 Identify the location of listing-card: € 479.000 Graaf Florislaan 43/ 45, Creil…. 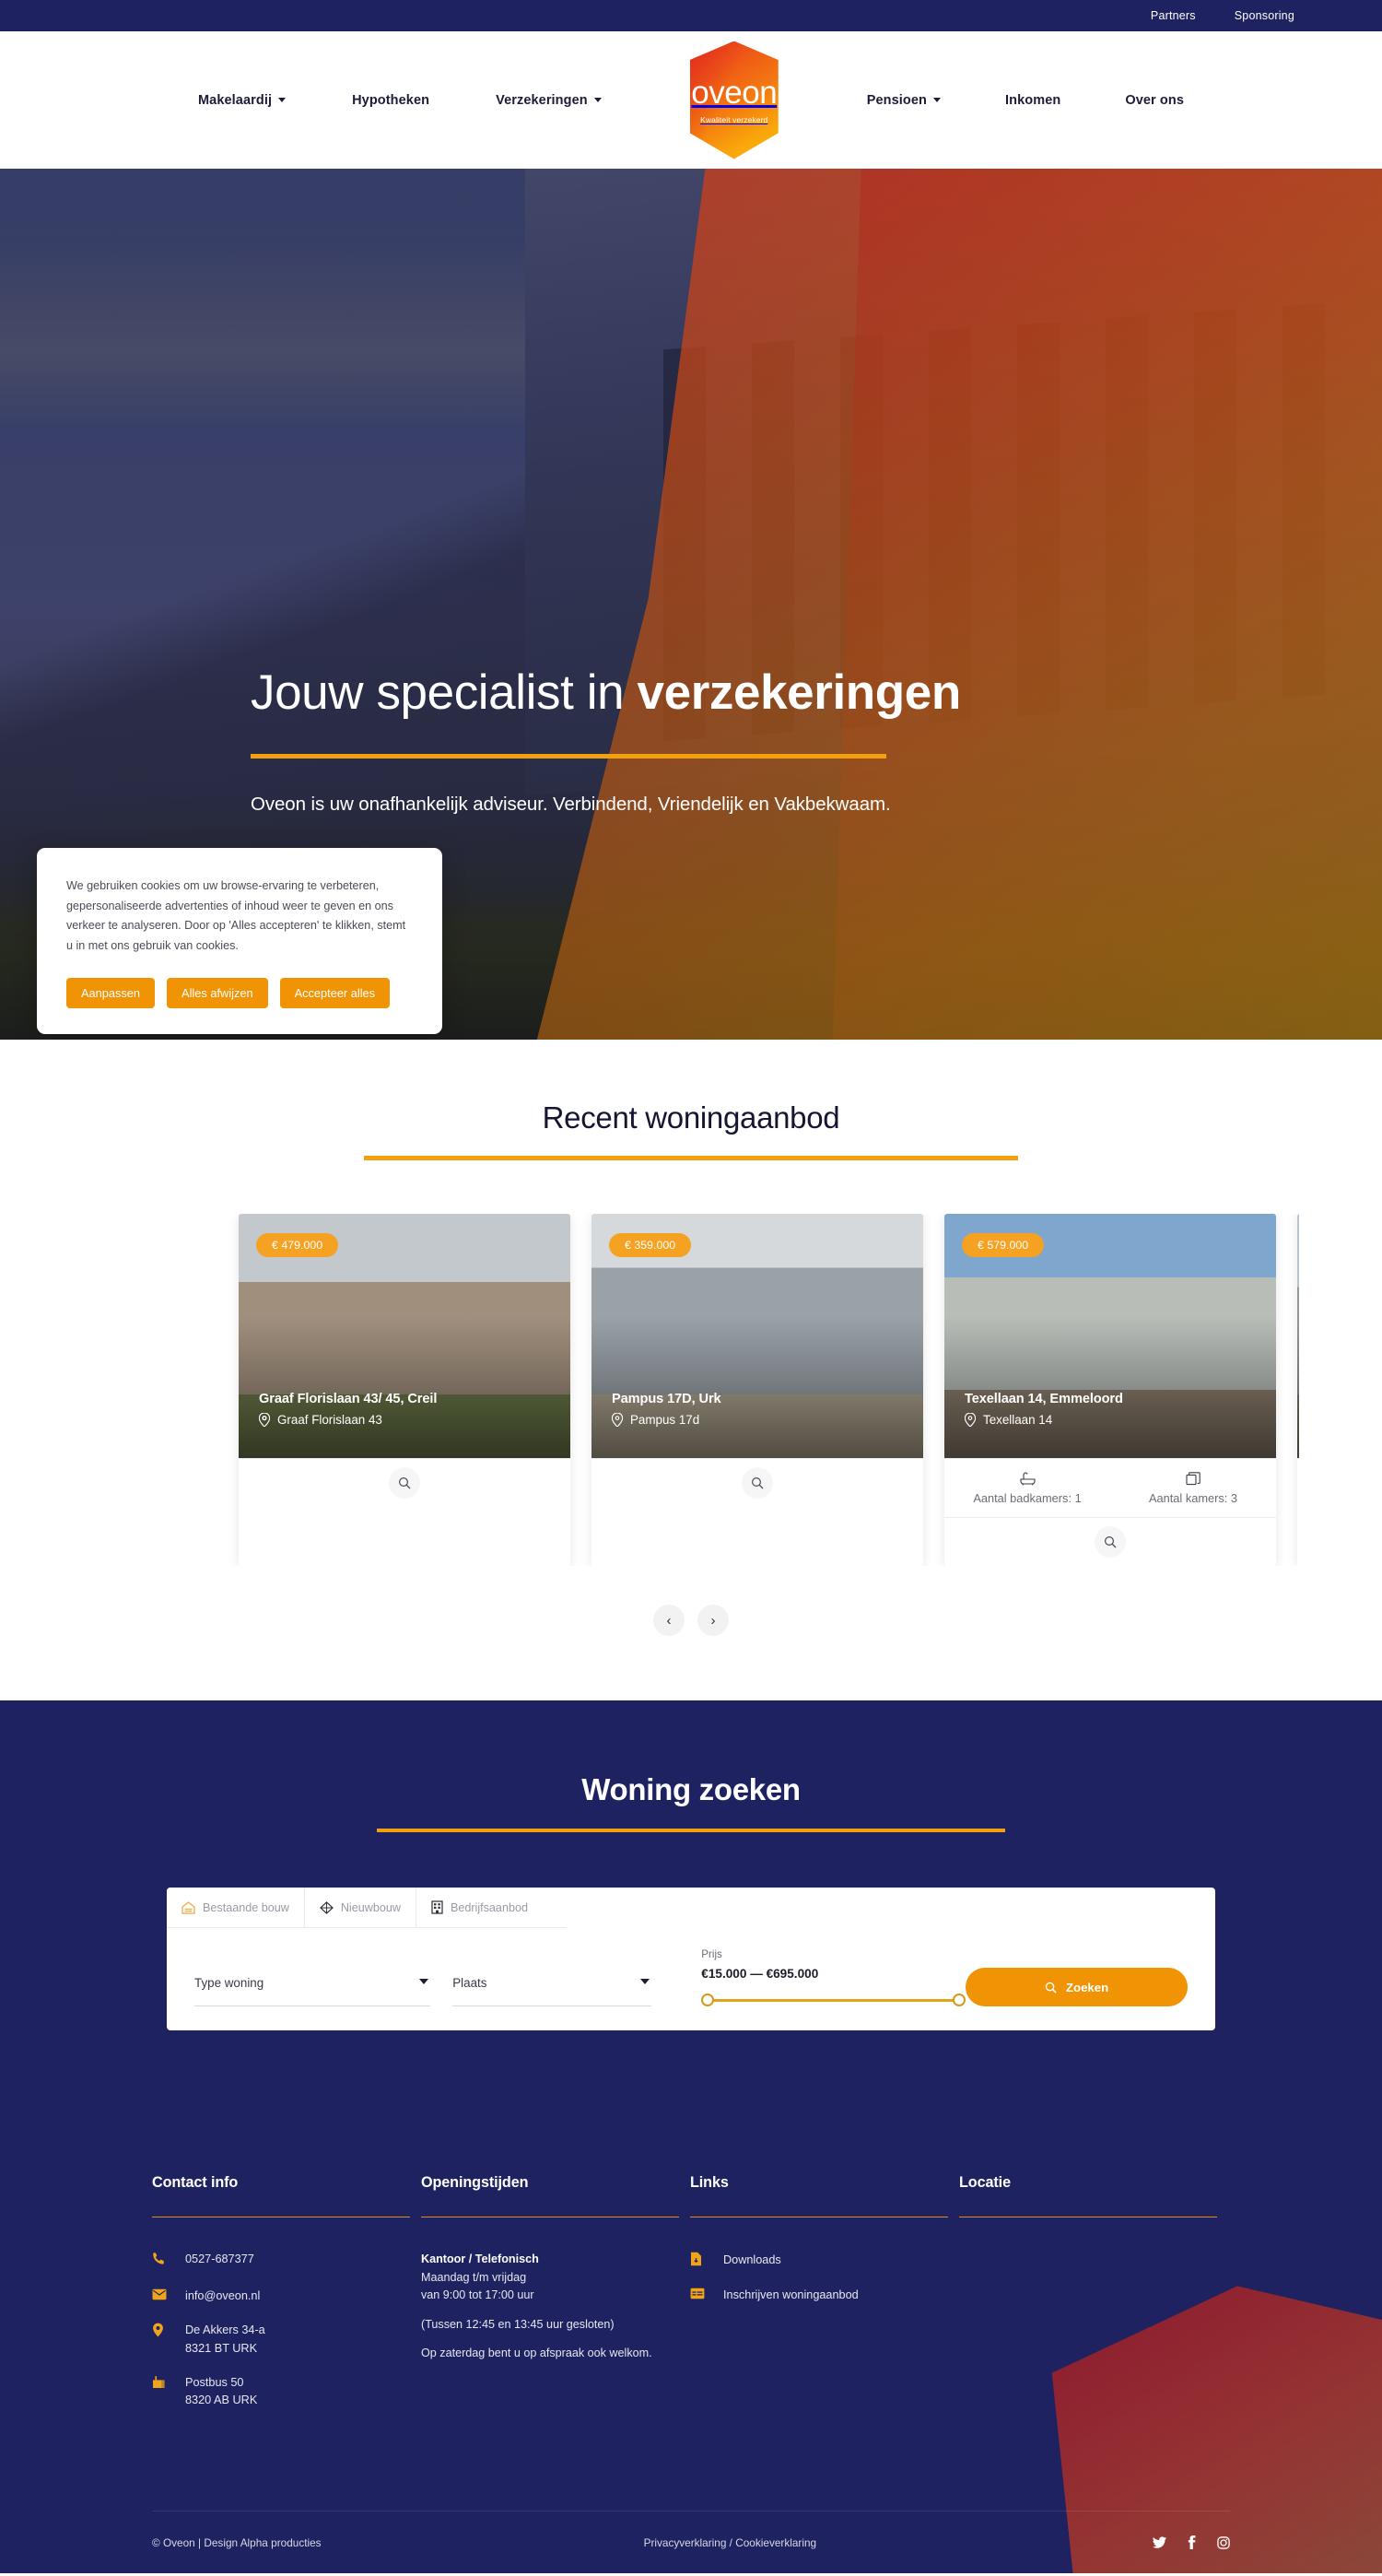
(404, 1390).